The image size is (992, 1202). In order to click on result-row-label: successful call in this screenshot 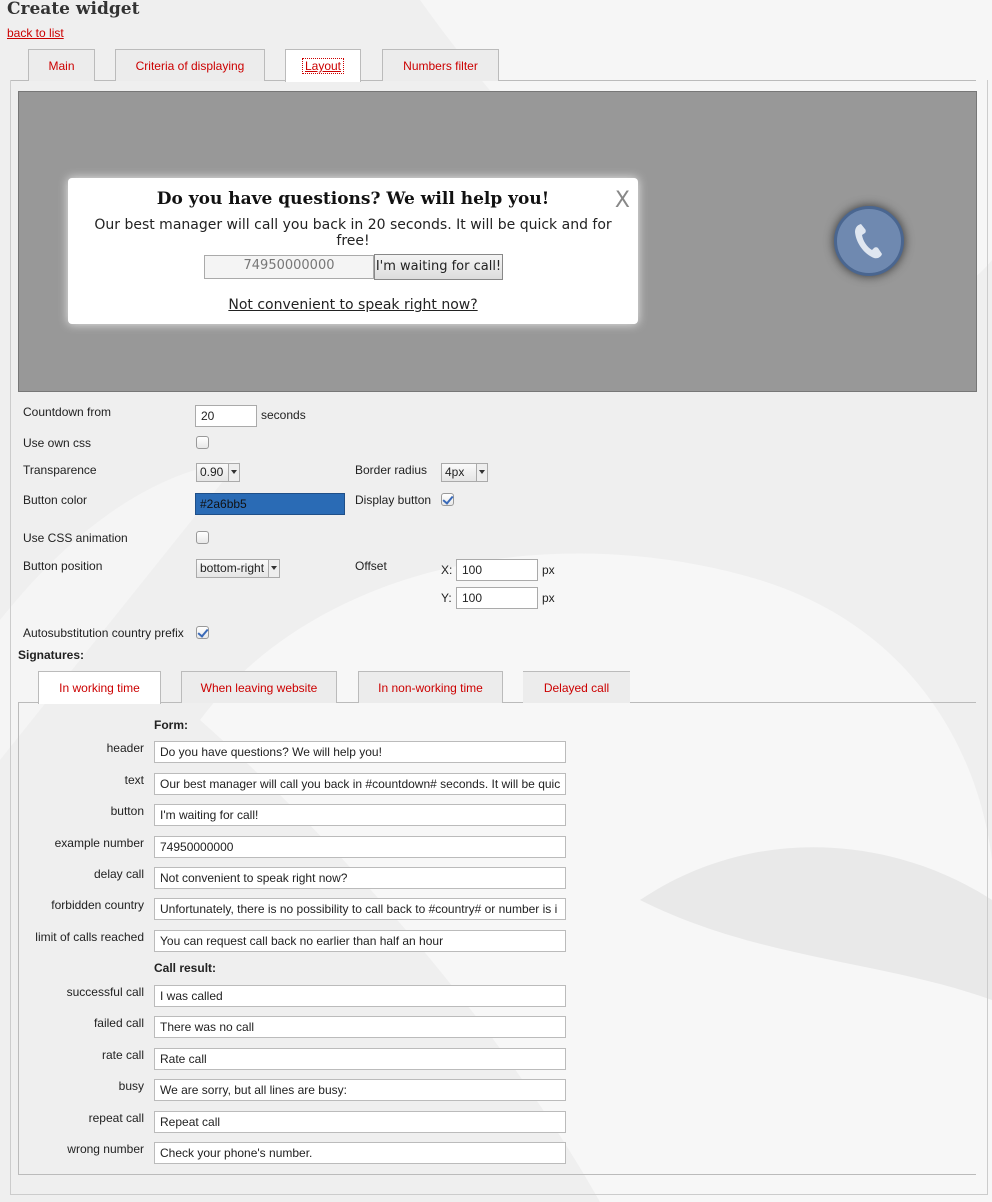, I will do `click(105, 992)`.